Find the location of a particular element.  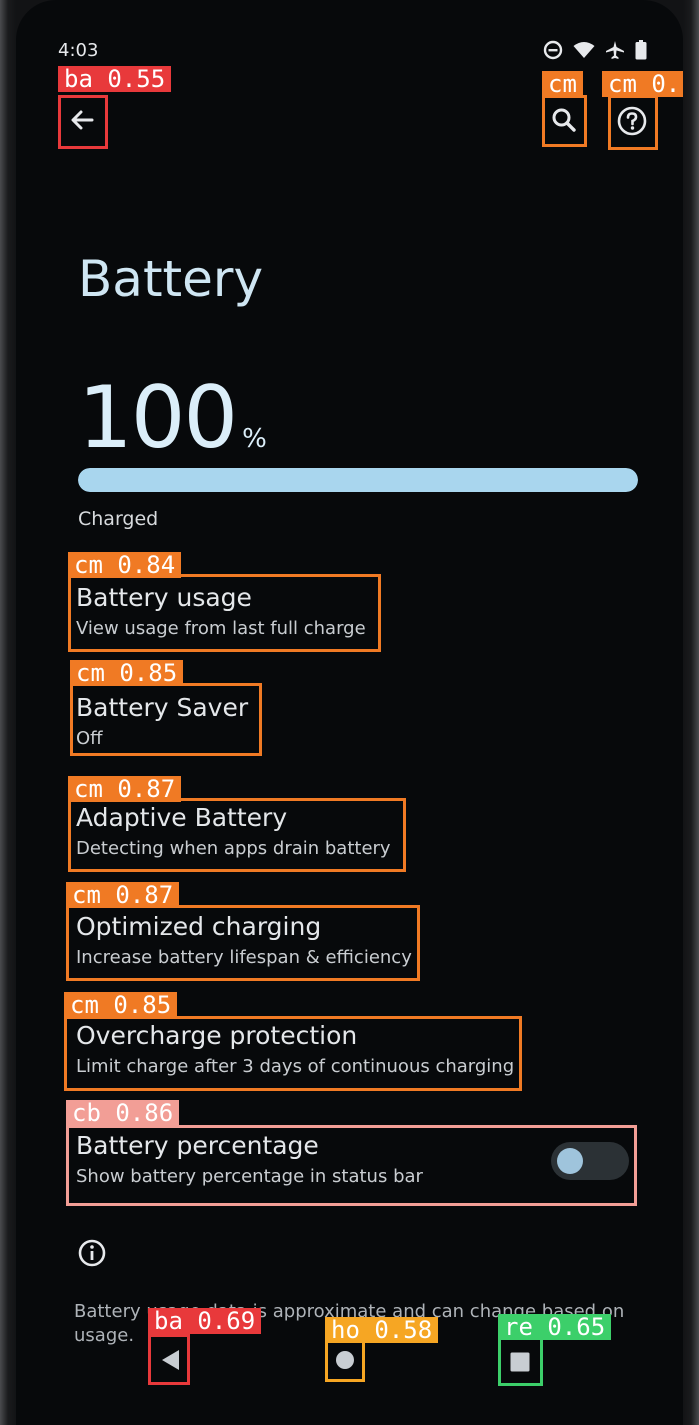

detection-label: ba 0.55 is located at coordinates (115, 79).